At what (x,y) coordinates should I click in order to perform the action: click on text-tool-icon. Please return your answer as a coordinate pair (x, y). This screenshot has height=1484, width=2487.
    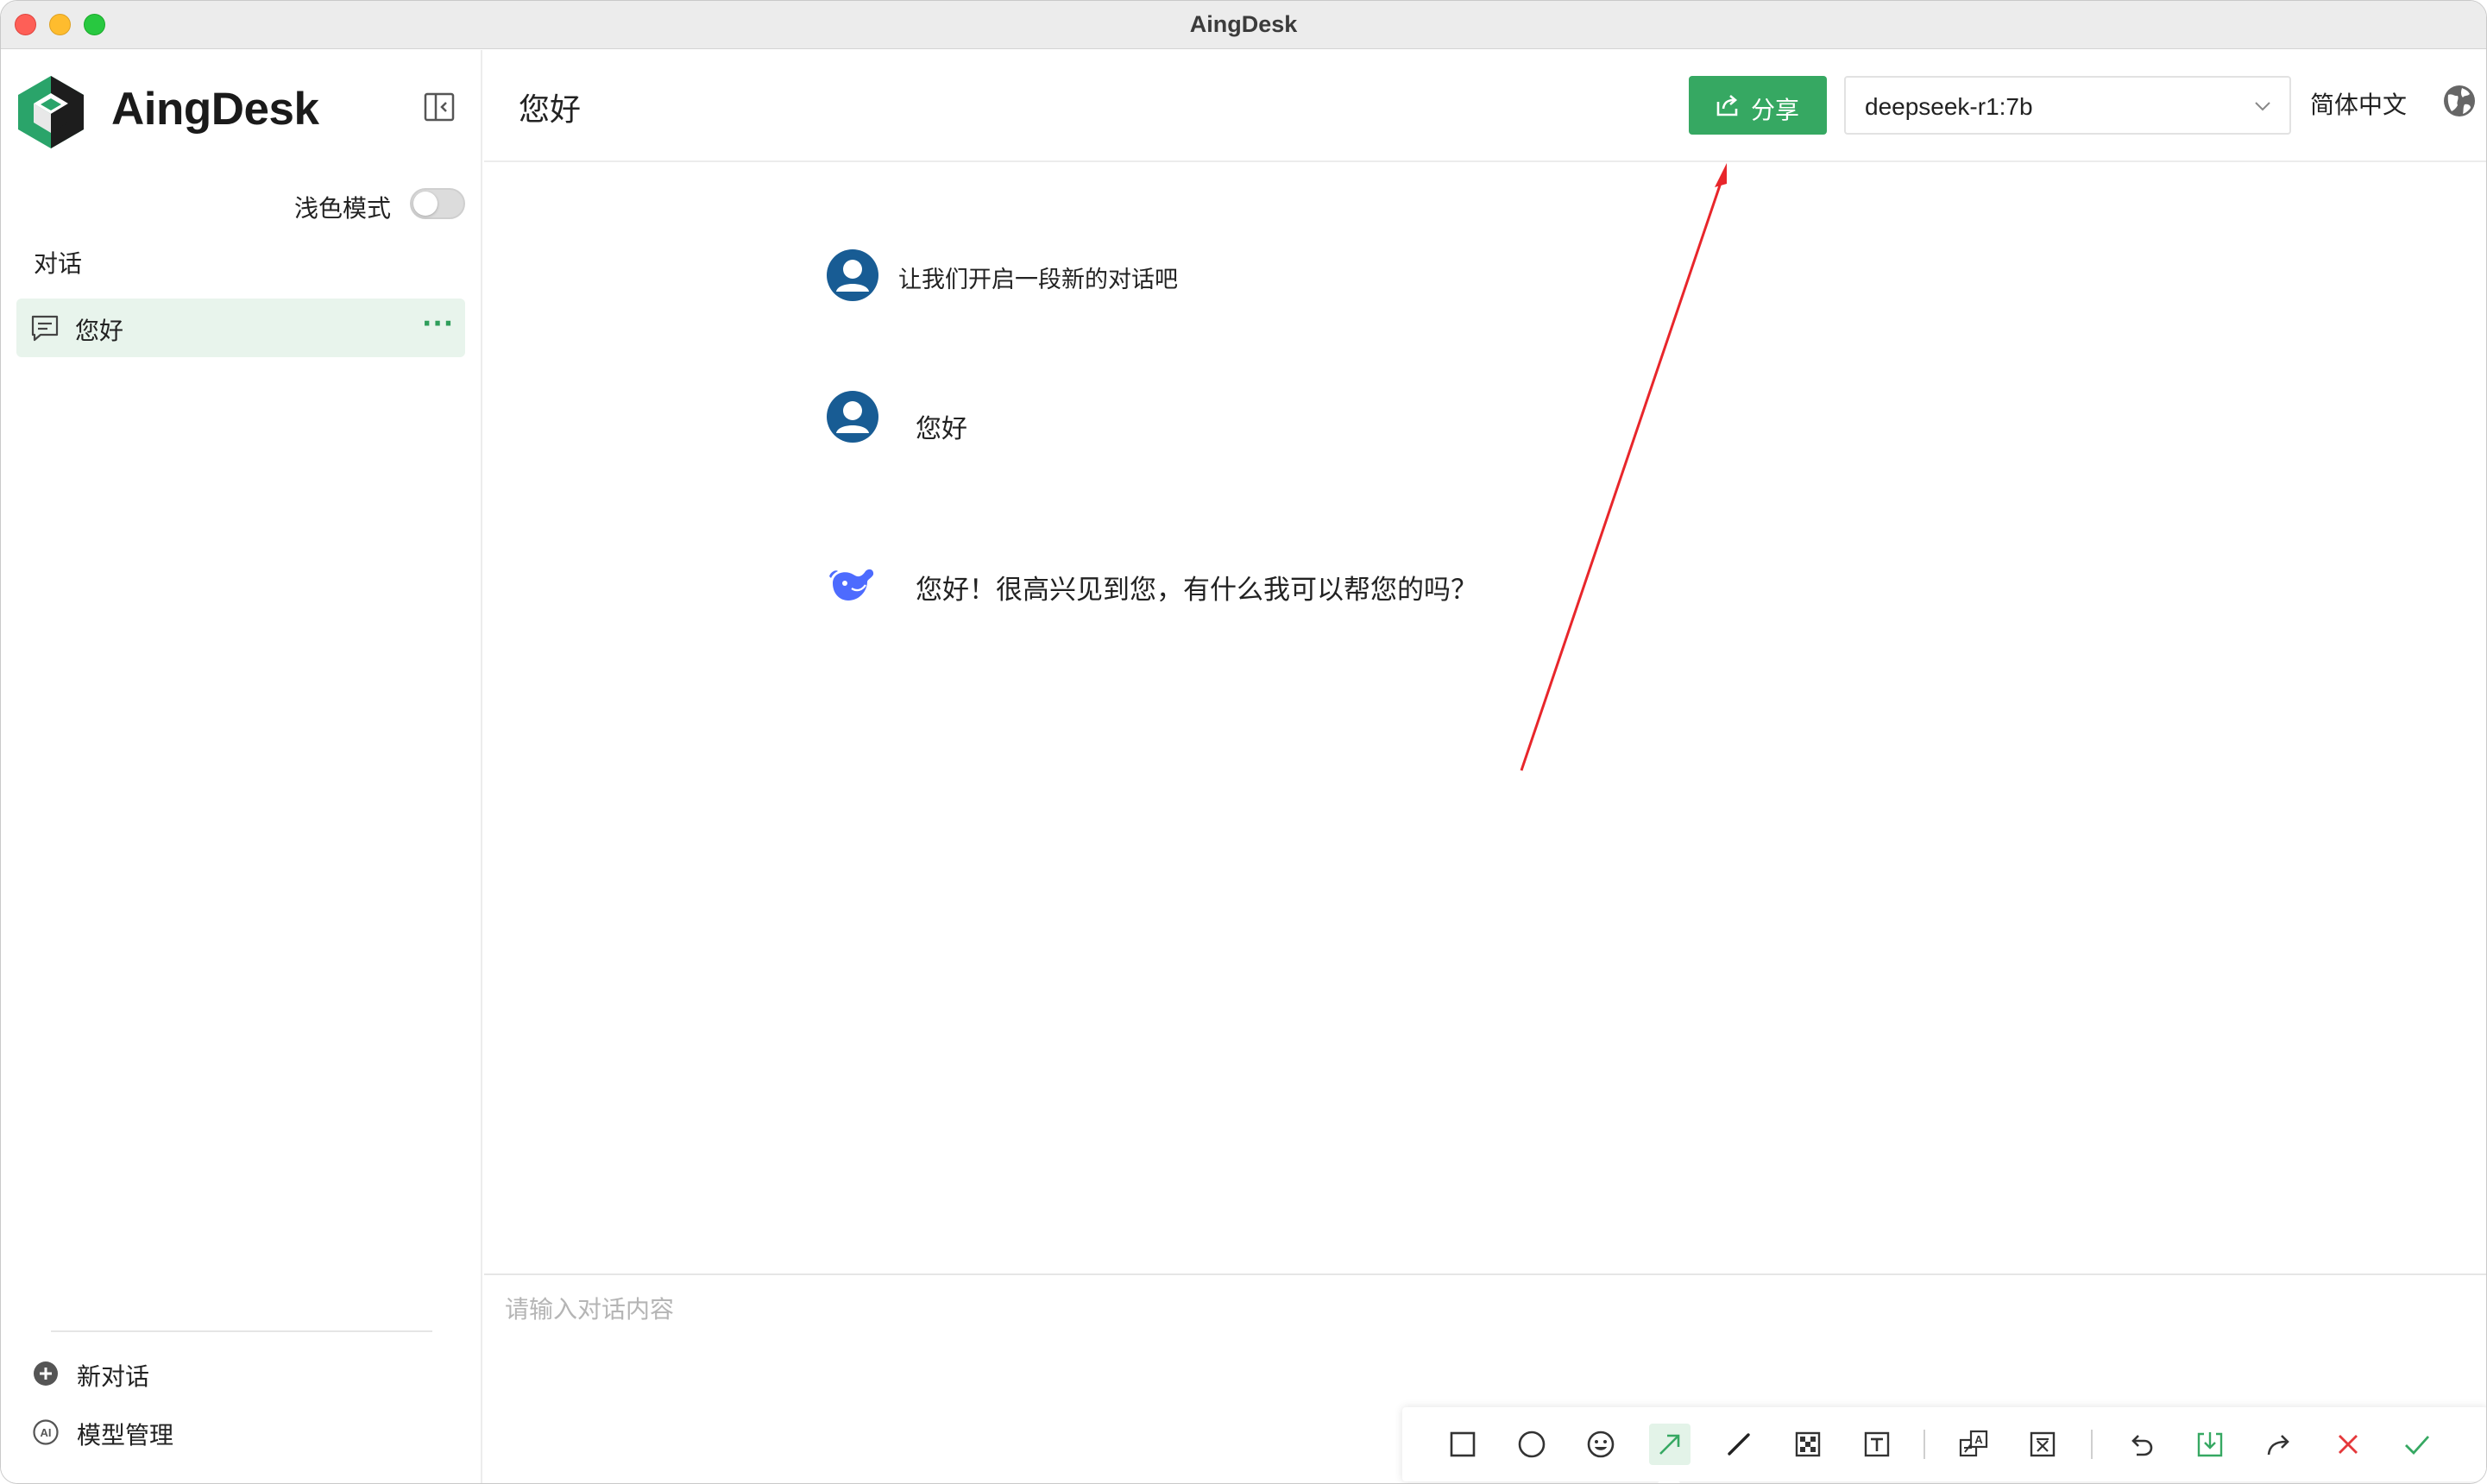
    Looking at the image, I should click on (1877, 1444).